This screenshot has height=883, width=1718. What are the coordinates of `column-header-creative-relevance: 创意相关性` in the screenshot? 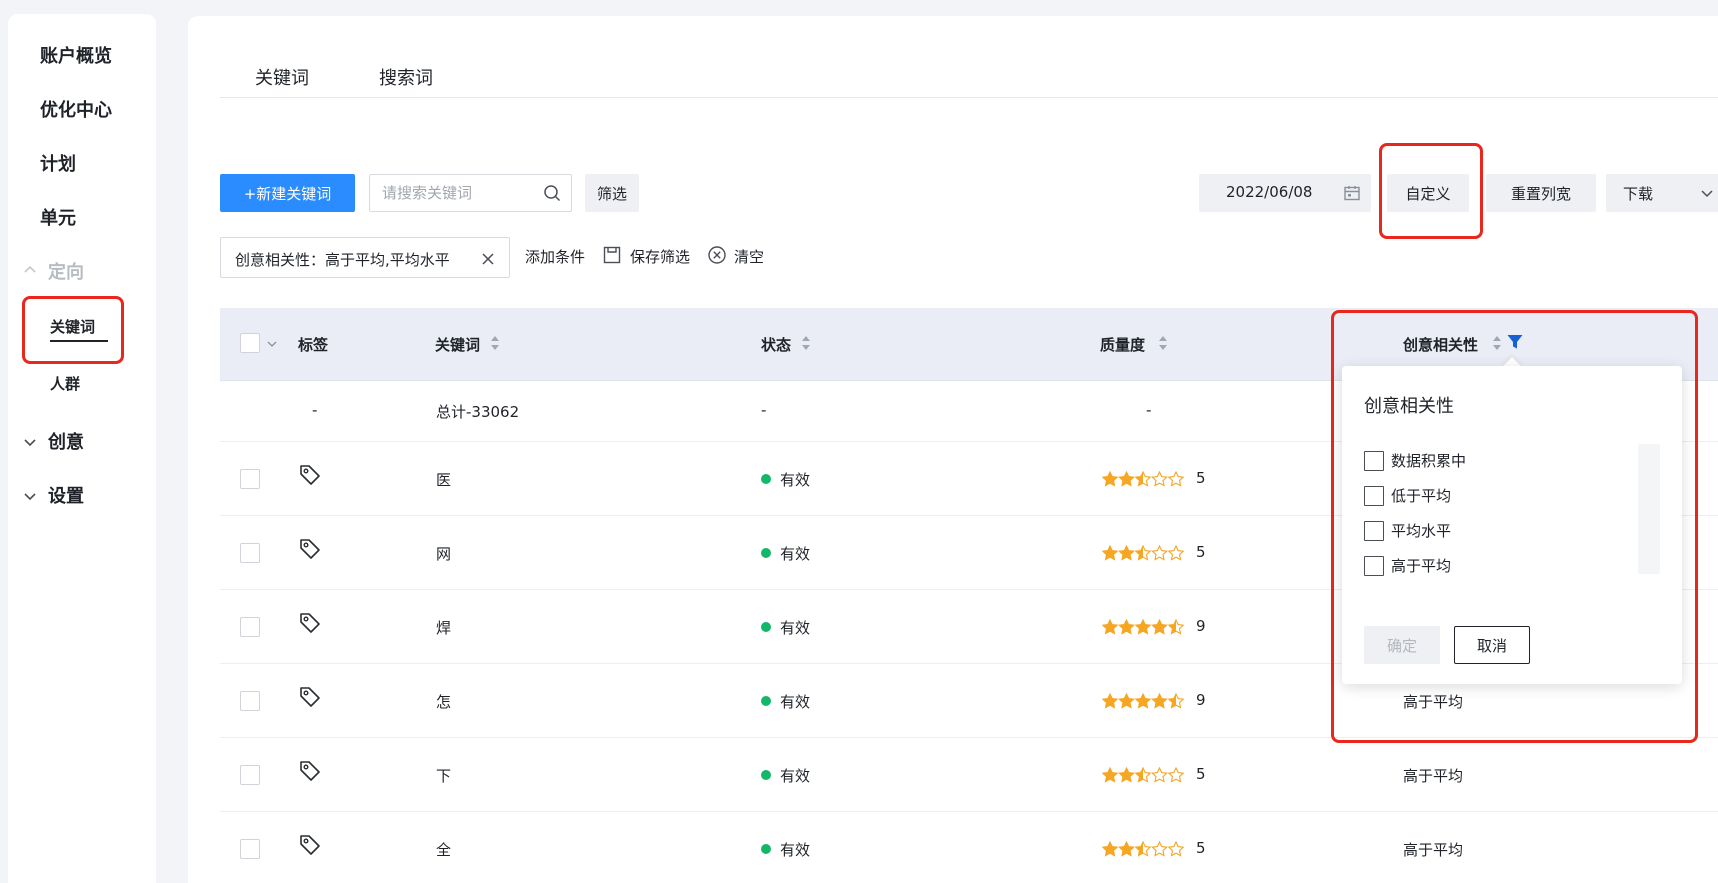 It's located at (1440, 344).